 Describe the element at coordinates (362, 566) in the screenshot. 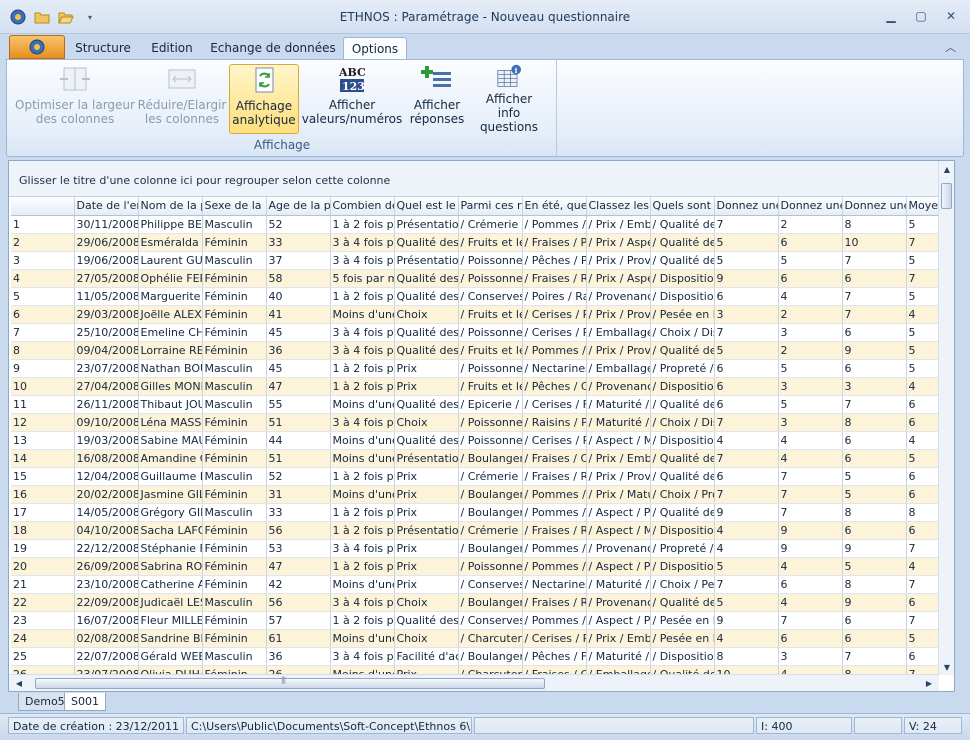

I see `table-cell: 1 à 2 fois pa` at that location.